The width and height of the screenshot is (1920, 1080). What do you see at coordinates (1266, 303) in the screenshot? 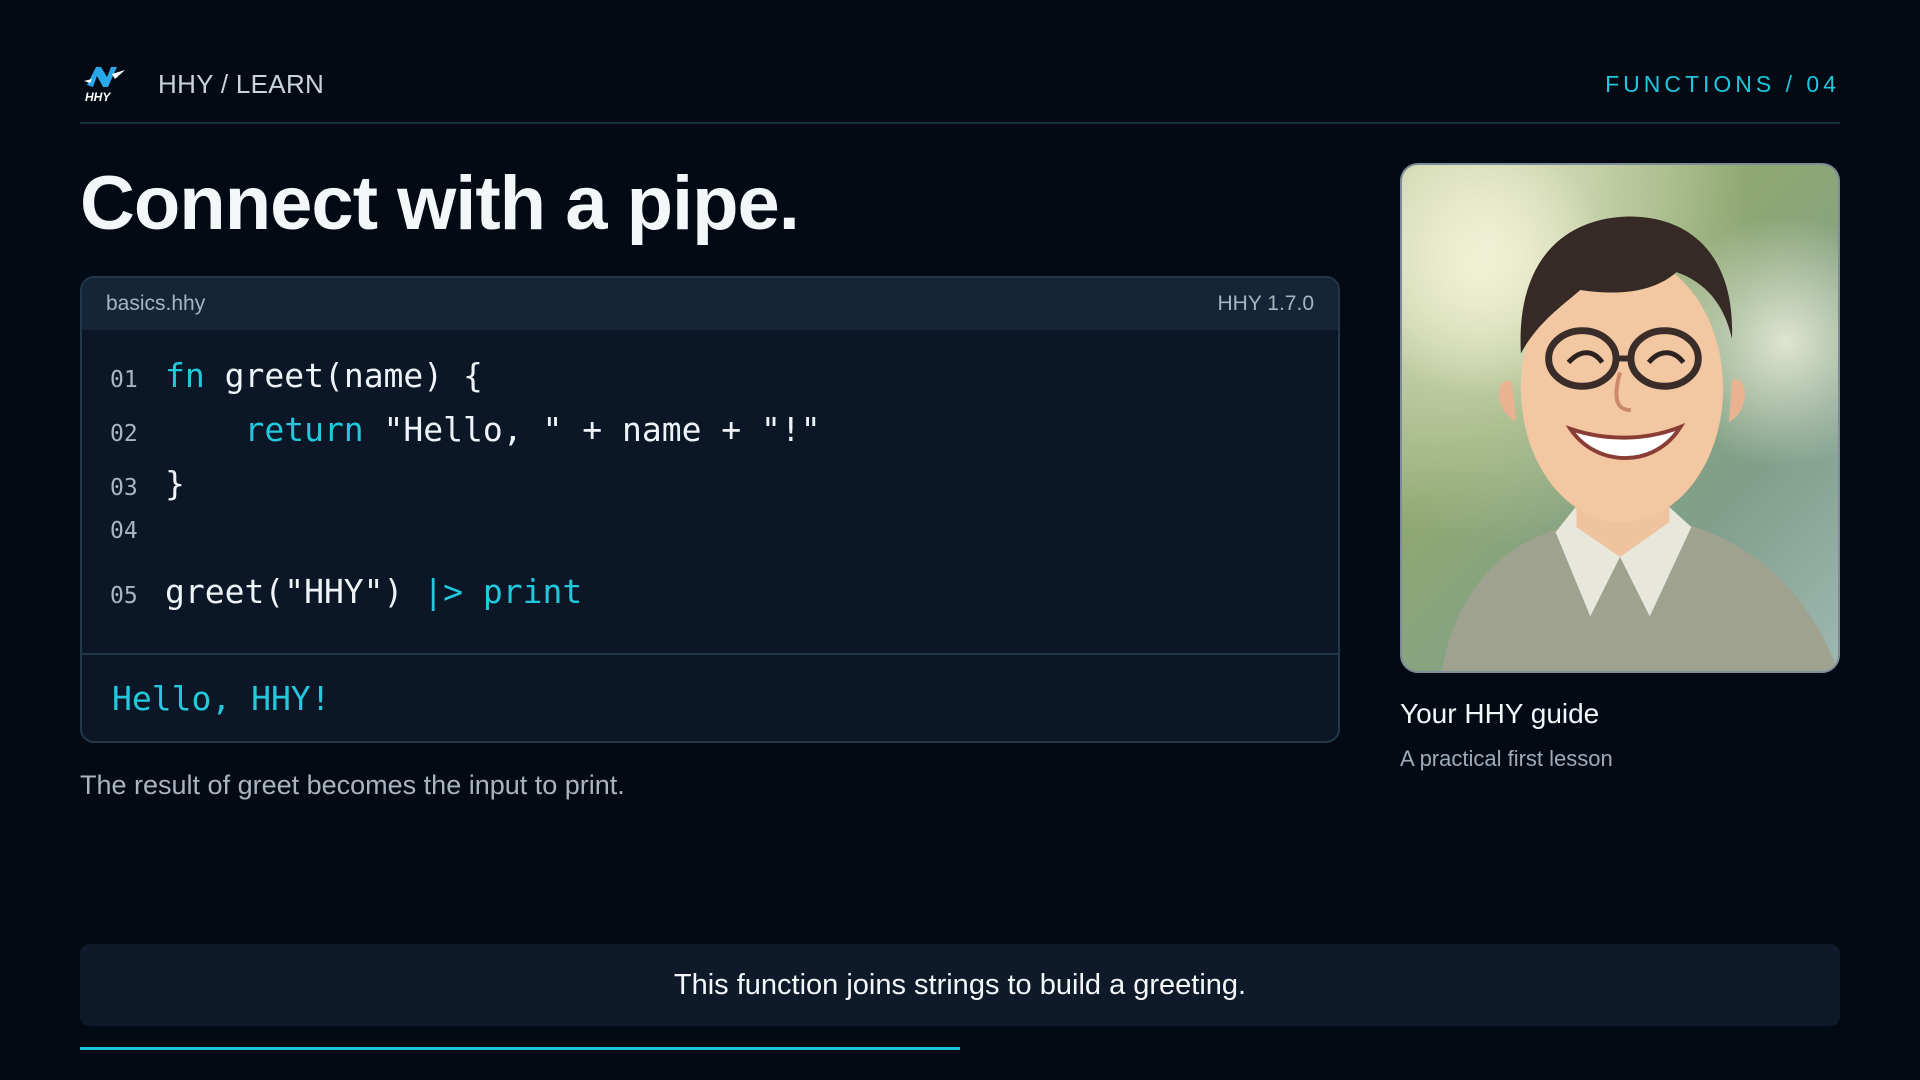
I see `code-version: HHY 1.7.0` at bounding box center [1266, 303].